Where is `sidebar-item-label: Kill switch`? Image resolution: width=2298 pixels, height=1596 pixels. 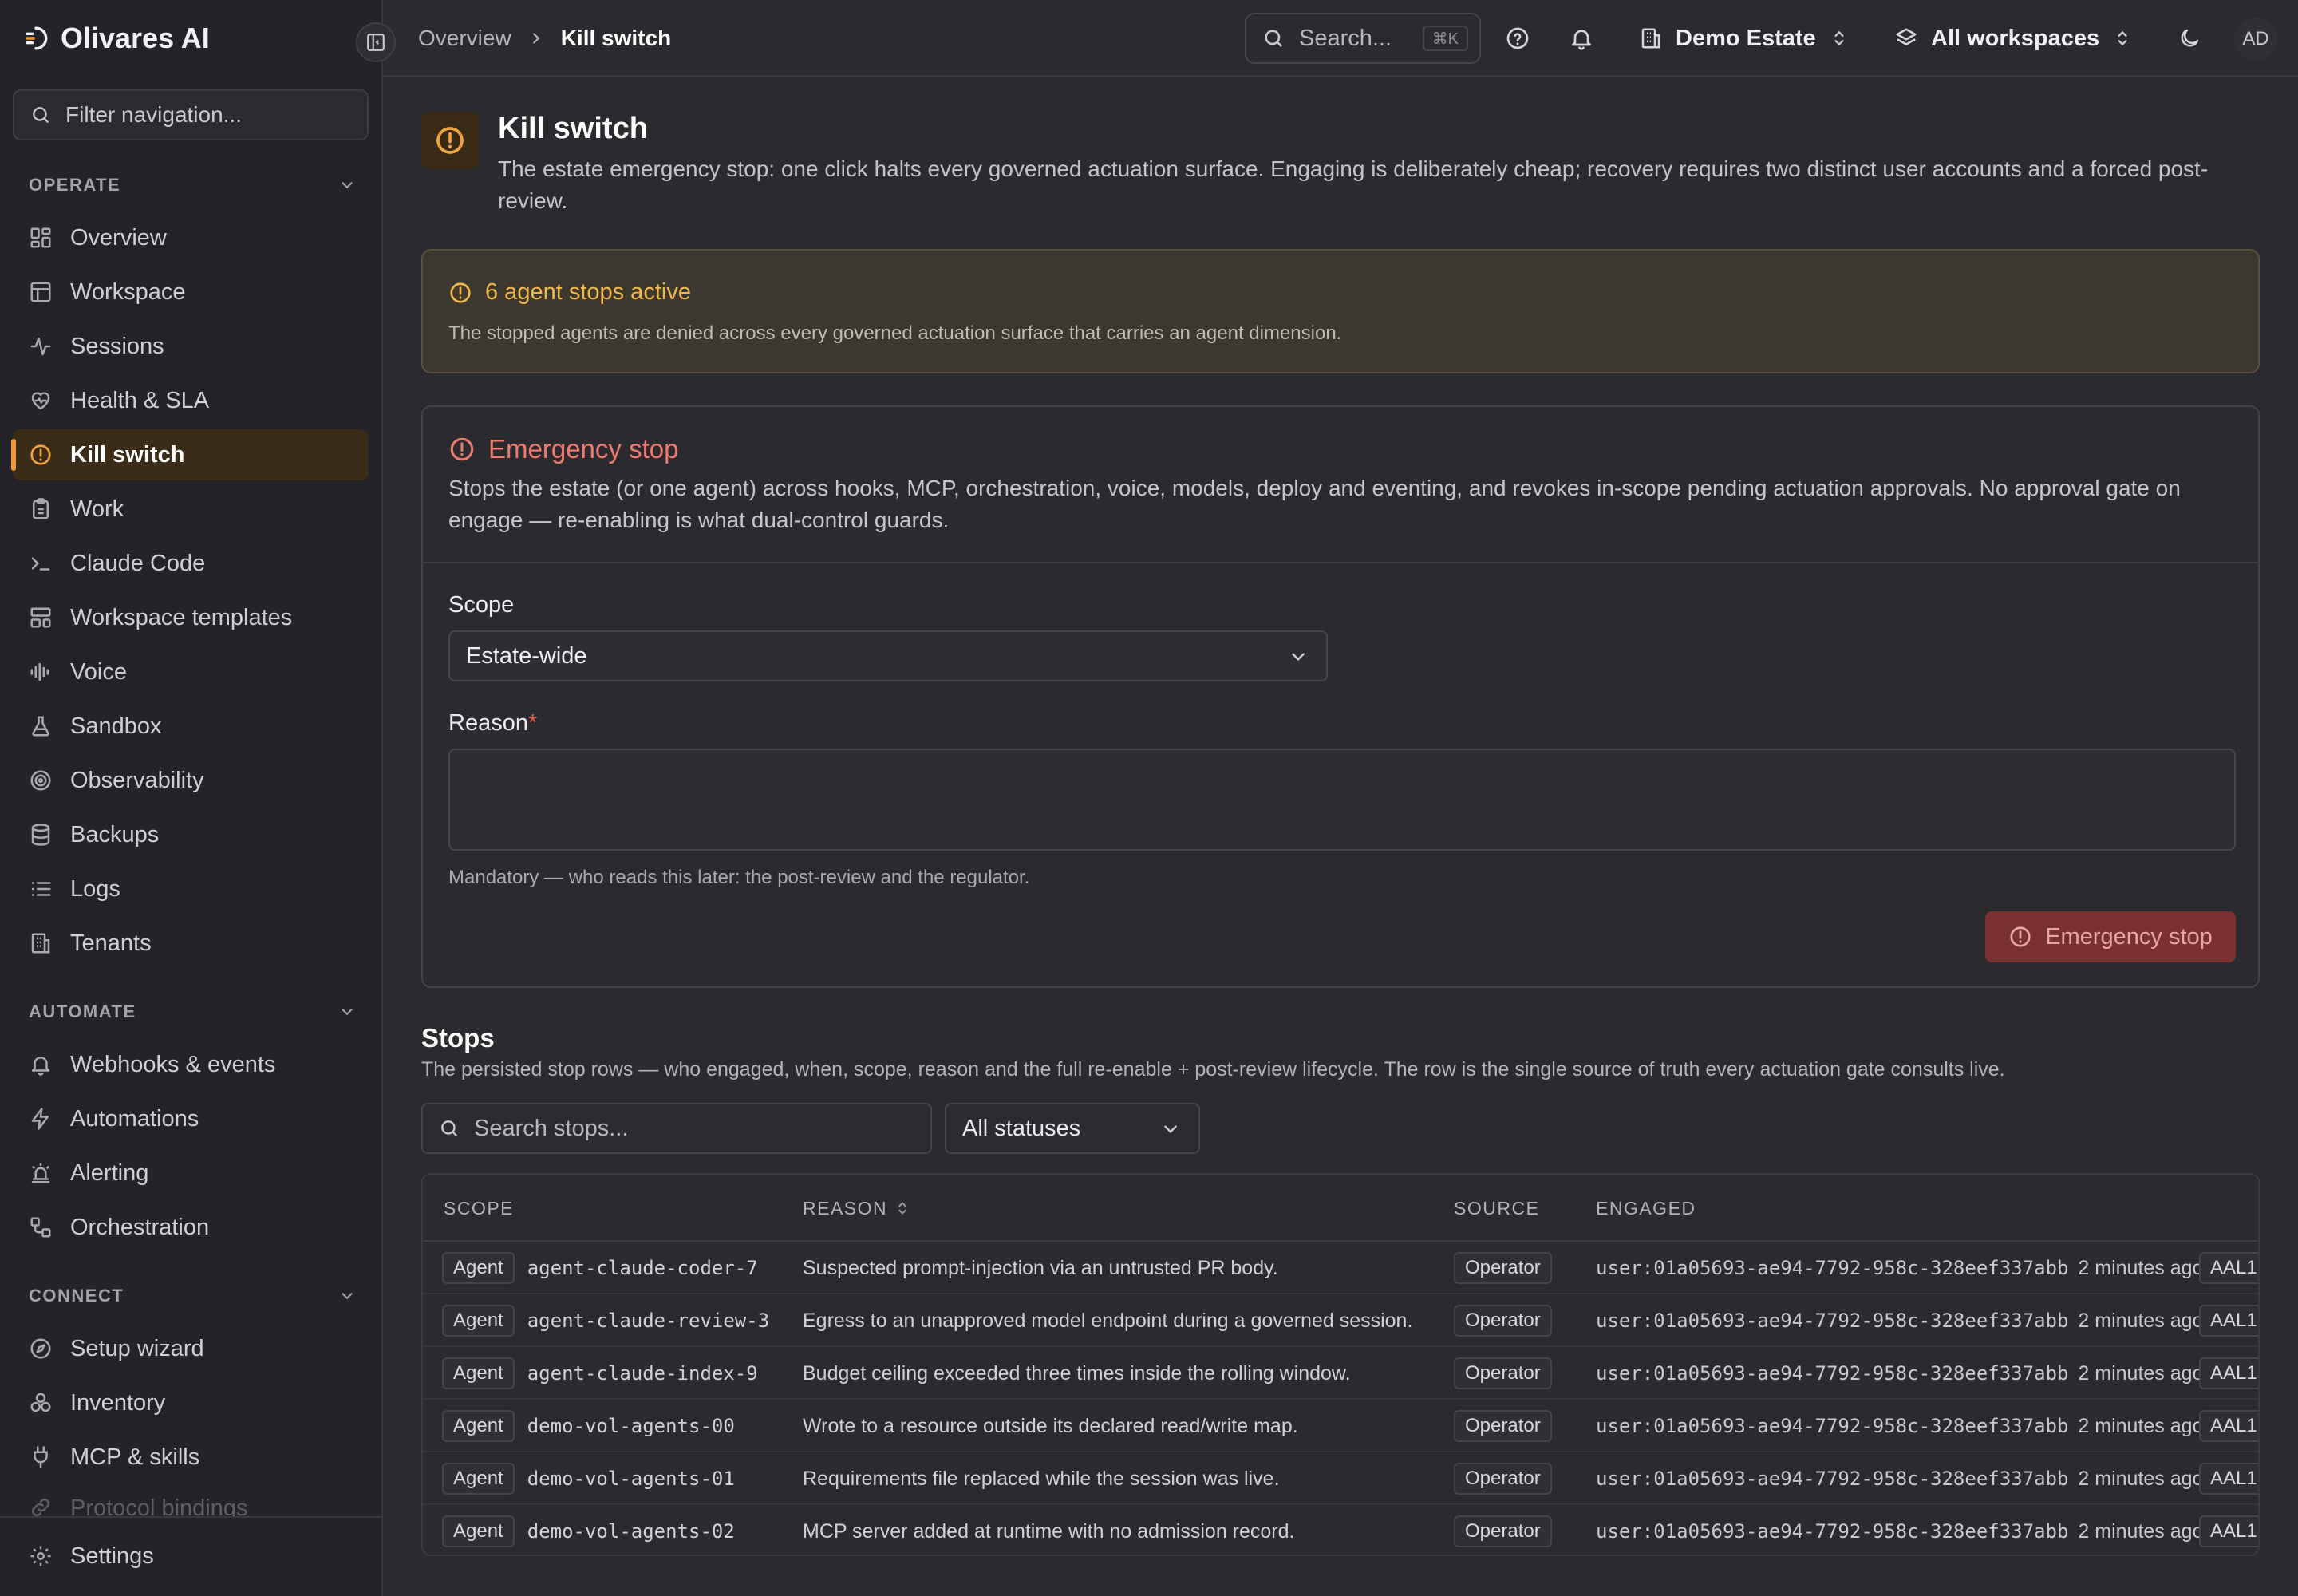 sidebar-item-label: Kill switch is located at coordinates (127, 454).